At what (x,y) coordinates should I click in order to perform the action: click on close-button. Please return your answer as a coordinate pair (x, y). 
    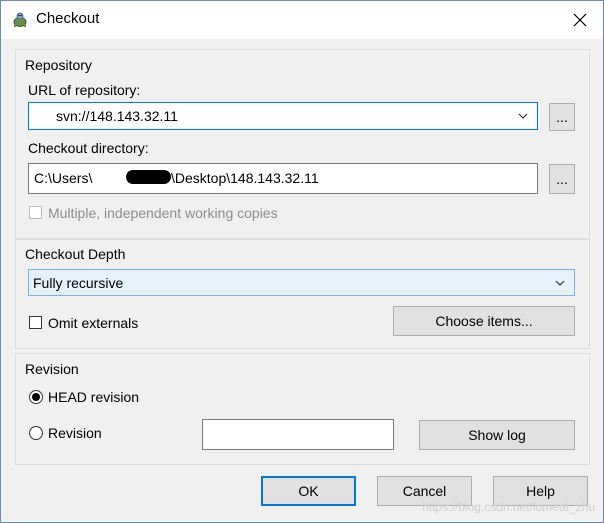
    Looking at the image, I should click on (580, 20).